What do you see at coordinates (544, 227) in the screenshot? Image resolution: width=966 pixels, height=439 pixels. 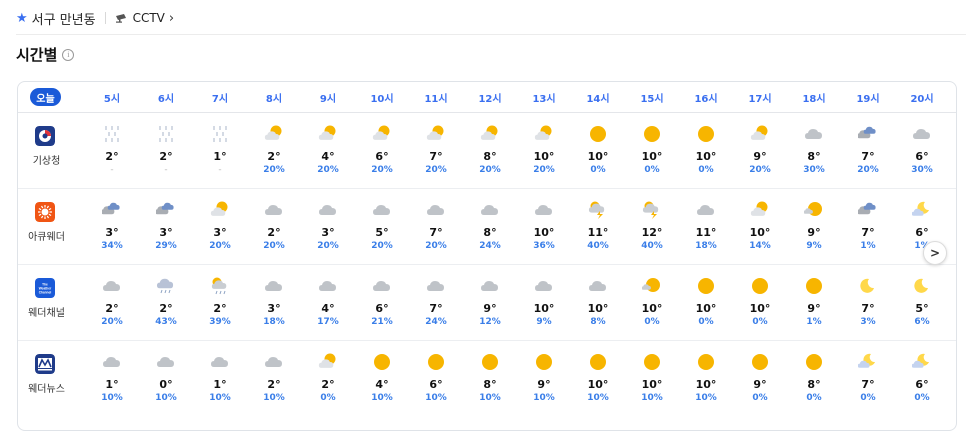 I see `forecast-cell: 10° 36%` at bounding box center [544, 227].